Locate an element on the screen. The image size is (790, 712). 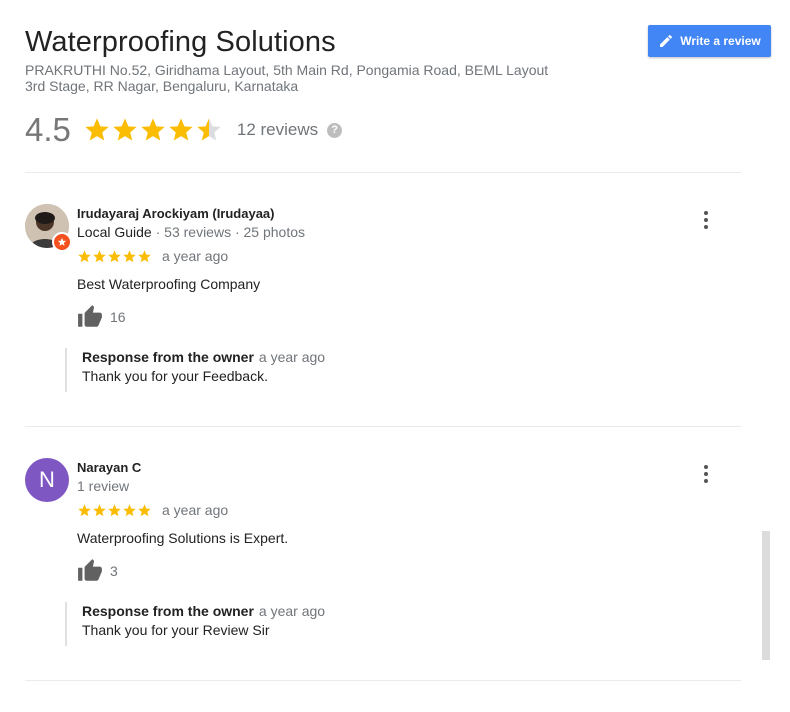
reviewer-avatar: N is located at coordinates (47, 480).